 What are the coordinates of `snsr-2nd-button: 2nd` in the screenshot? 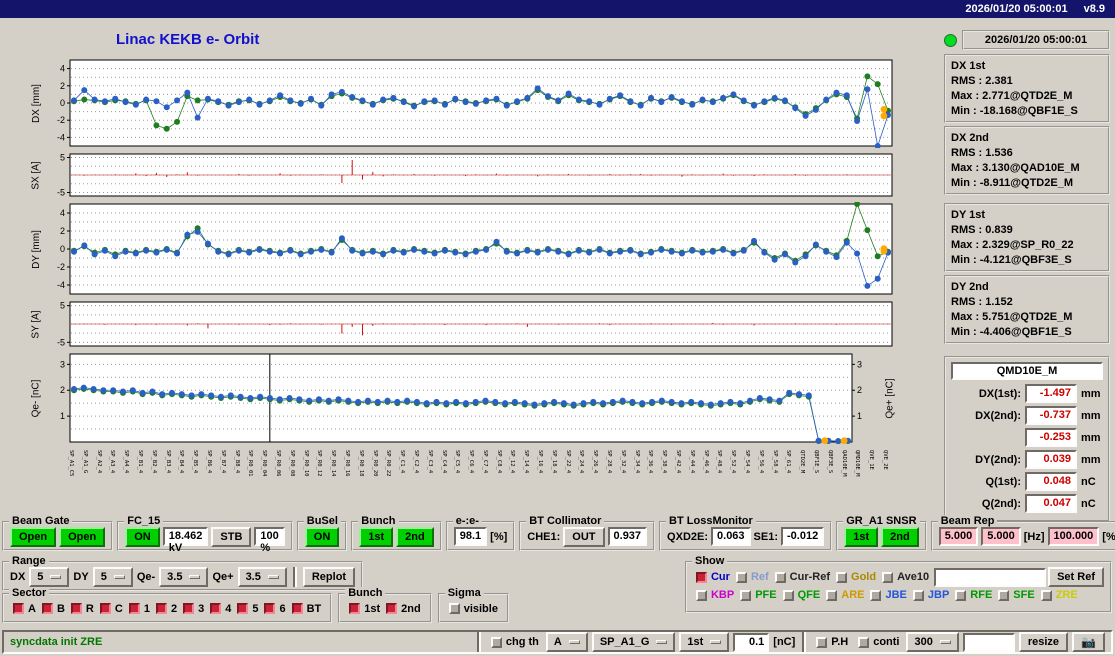 It's located at (900, 536).